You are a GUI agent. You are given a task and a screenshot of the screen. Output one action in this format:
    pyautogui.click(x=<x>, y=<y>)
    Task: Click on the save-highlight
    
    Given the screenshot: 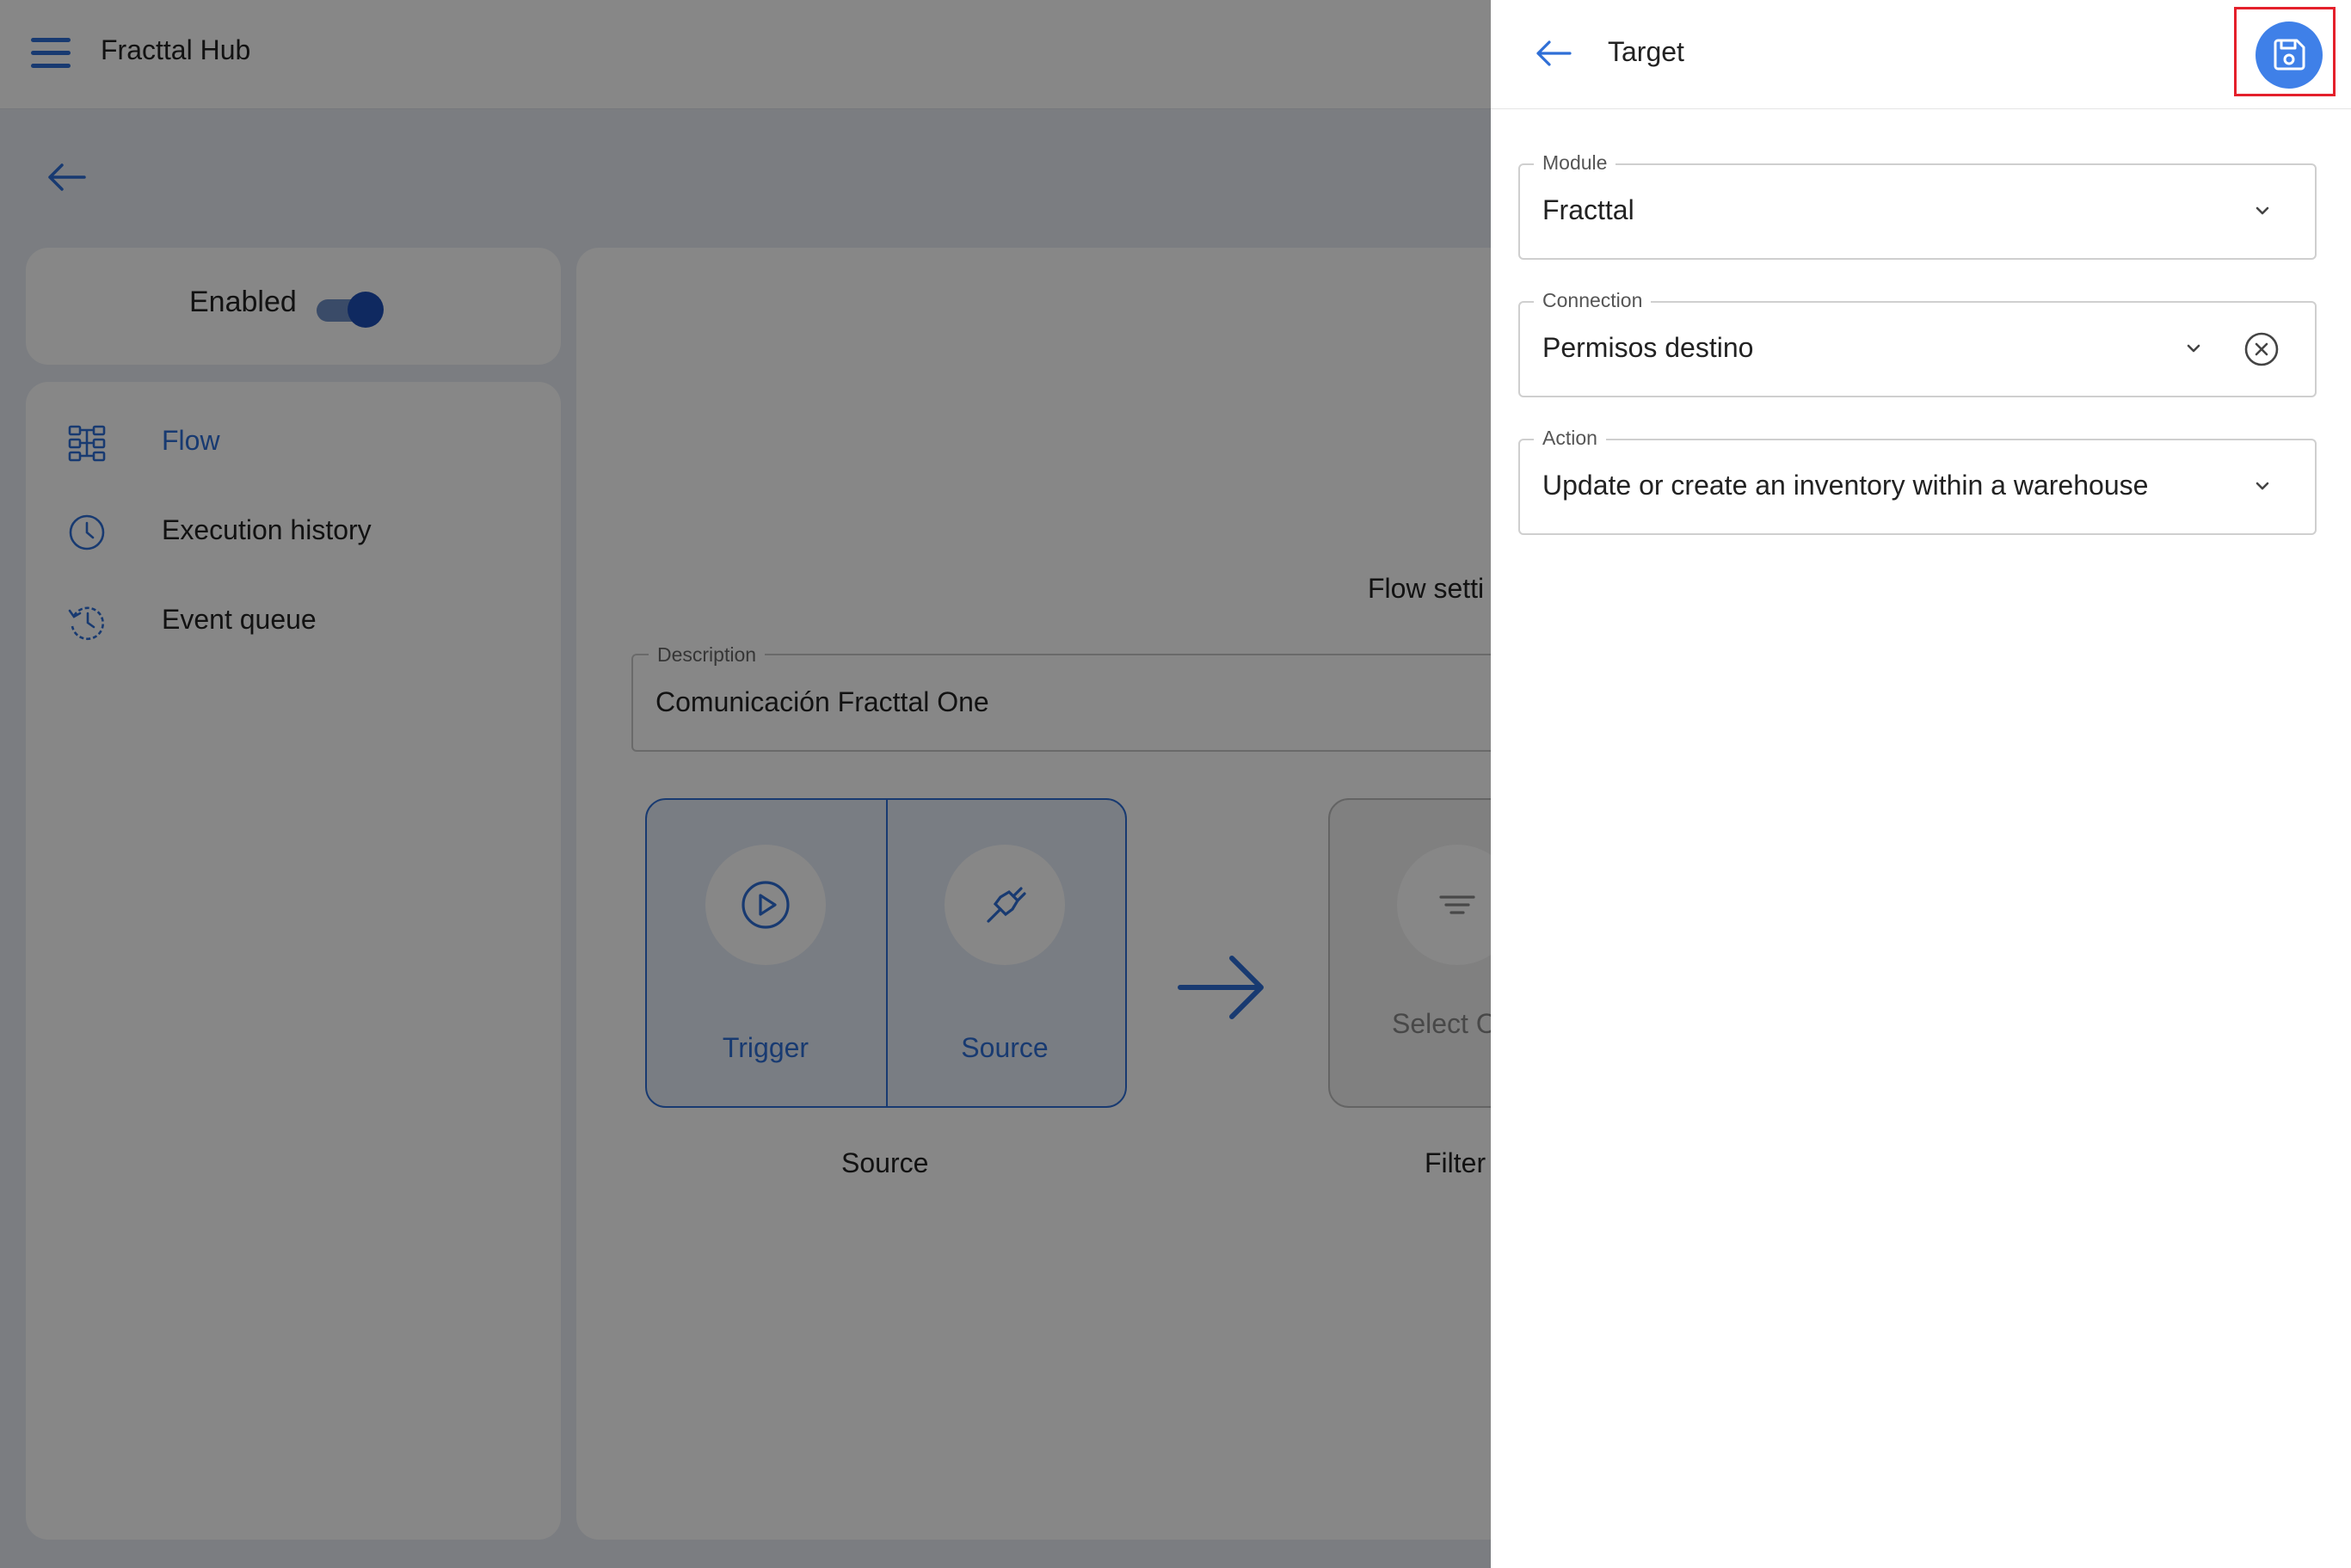 What is the action you would take?
    pyautogui.click(x=2285, y=51)
    